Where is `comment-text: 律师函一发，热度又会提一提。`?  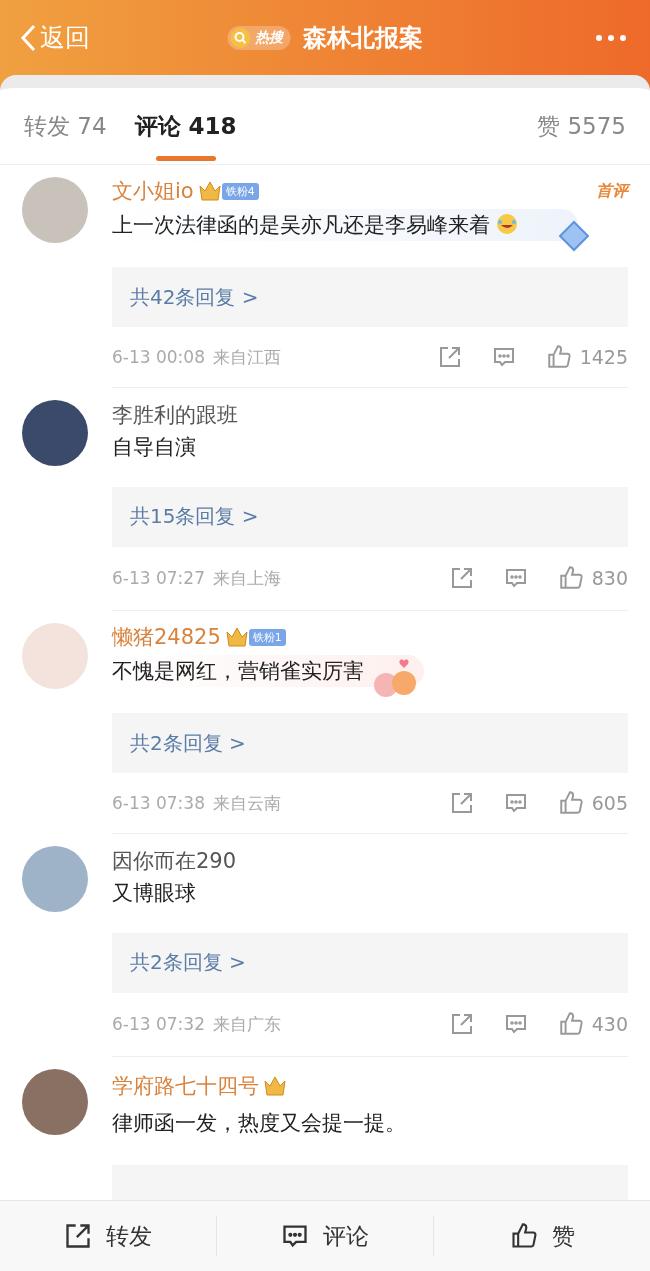 comment-text: 律师函一发，热度又会提一提。 is located at coordinates (259, 1123).